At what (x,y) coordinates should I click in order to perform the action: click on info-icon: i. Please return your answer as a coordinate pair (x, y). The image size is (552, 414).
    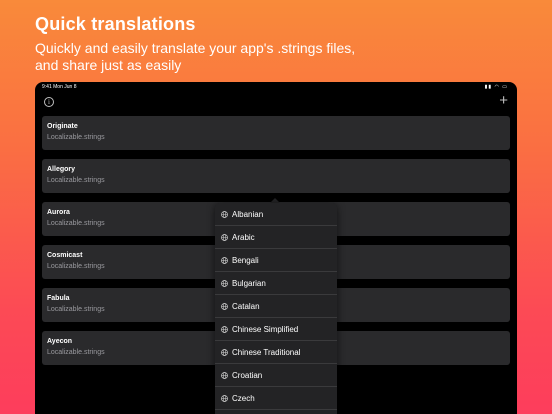
    Looking at the image, I should click on (49, 102).